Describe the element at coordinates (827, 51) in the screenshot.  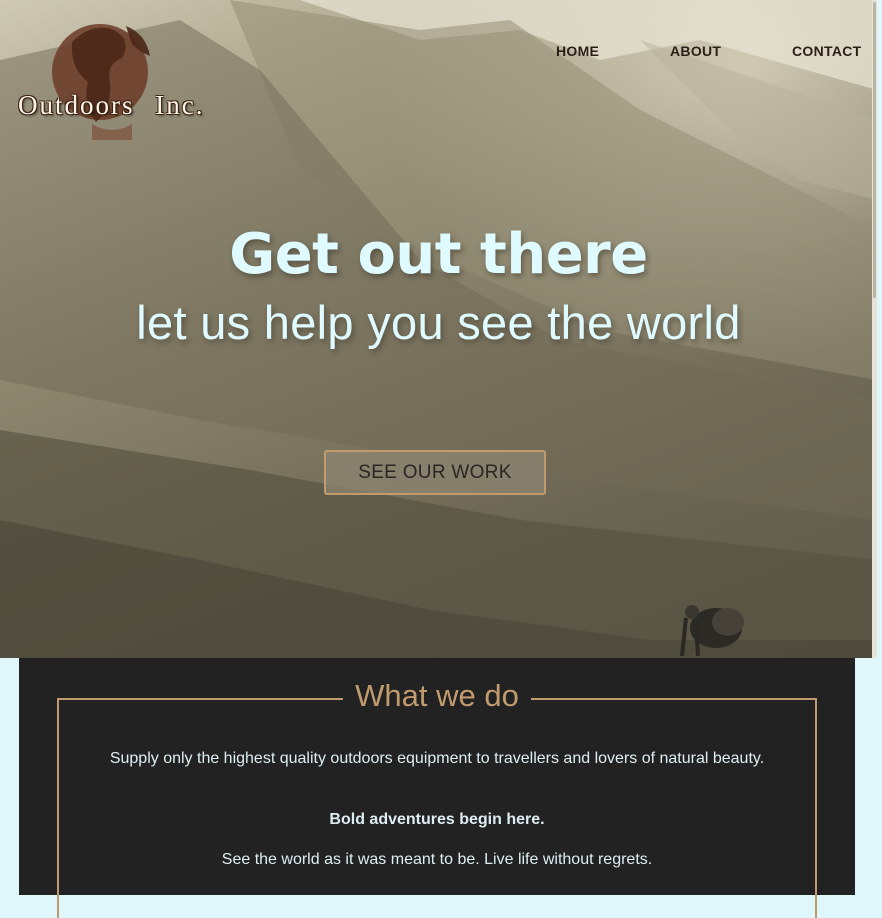
I see `nav-contact: CONTACT` at that location.